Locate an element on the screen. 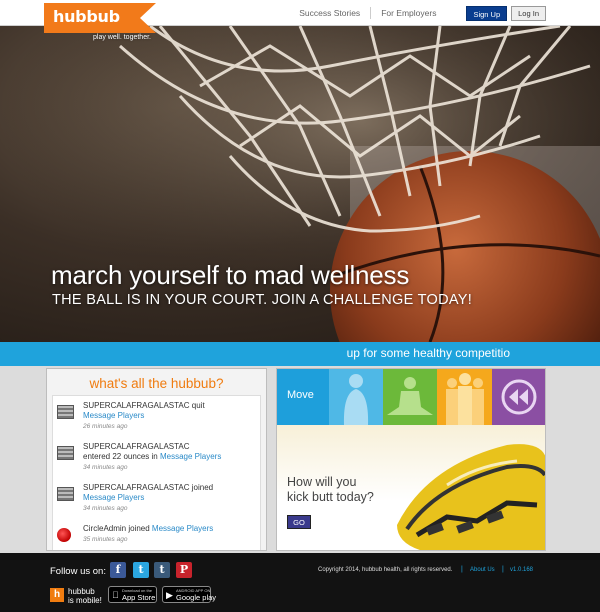  about-us-link: About Us is located at coordinates (482, 570).